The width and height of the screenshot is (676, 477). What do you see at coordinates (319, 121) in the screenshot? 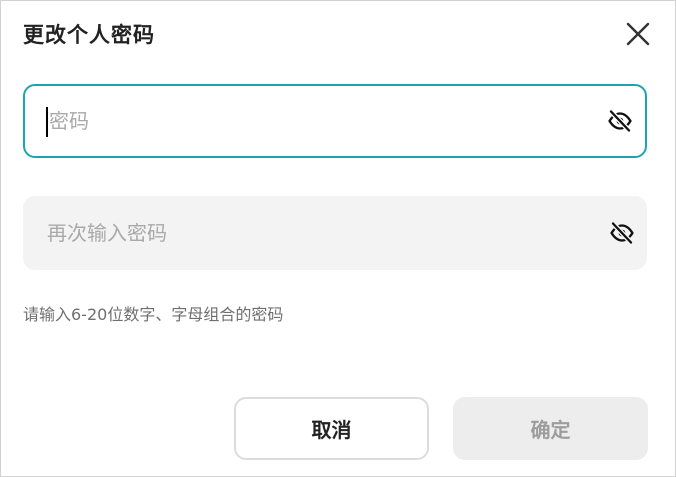
I see `password-input` at bounding box center [319, 121].